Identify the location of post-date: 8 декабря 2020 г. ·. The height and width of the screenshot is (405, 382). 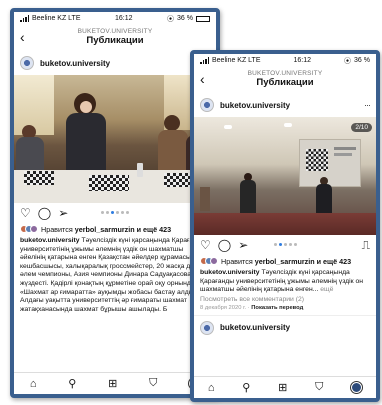
(226, 307).